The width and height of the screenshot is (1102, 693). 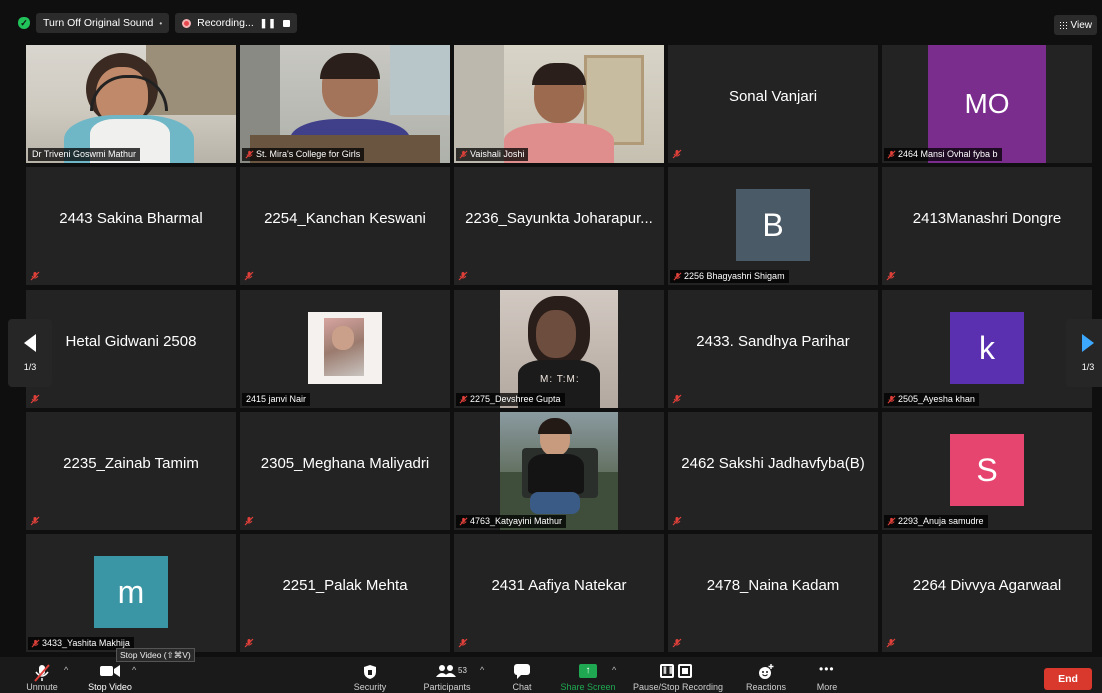 I want to click on participant-tile: 2415 janvi Nair, so click(x=345, y=349).